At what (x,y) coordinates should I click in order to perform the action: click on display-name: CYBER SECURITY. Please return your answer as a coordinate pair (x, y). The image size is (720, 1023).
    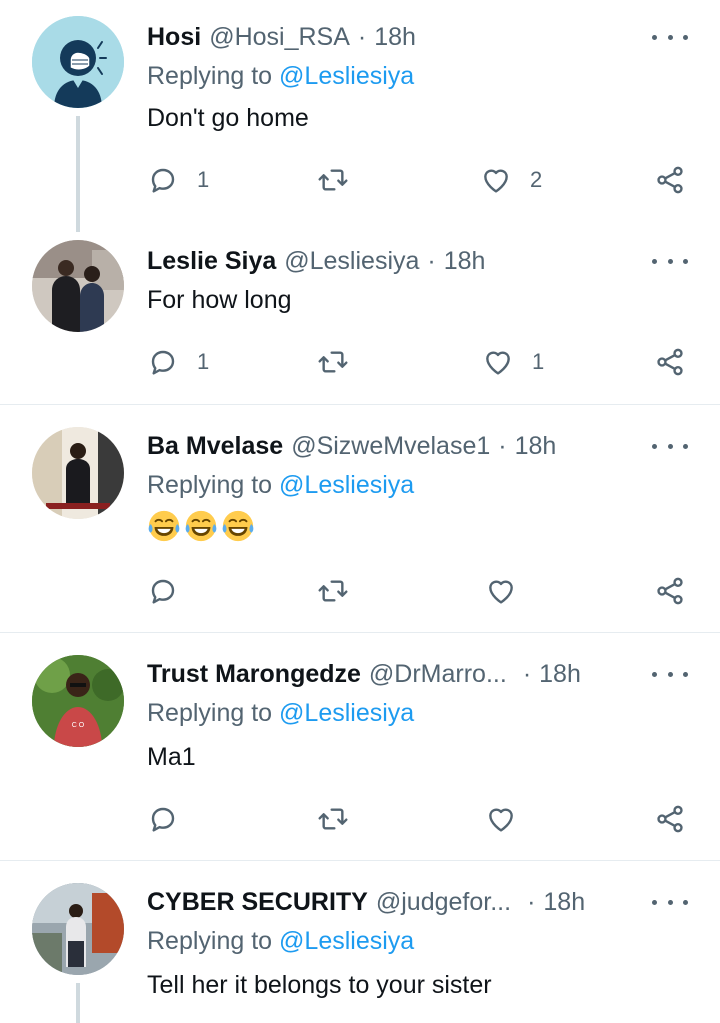
    Looking at the image, I should click on (257, 902).